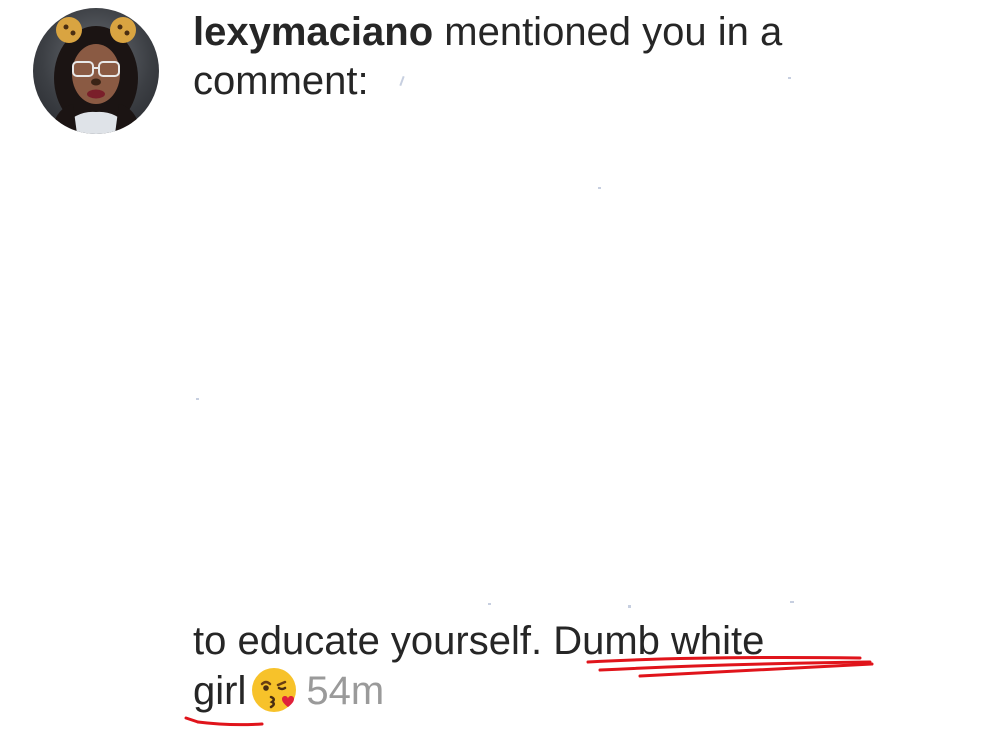 This screenshot has width=1000, height=750. I want to click on comment-highlight-phrase: Dumb white, so click(659, 641).